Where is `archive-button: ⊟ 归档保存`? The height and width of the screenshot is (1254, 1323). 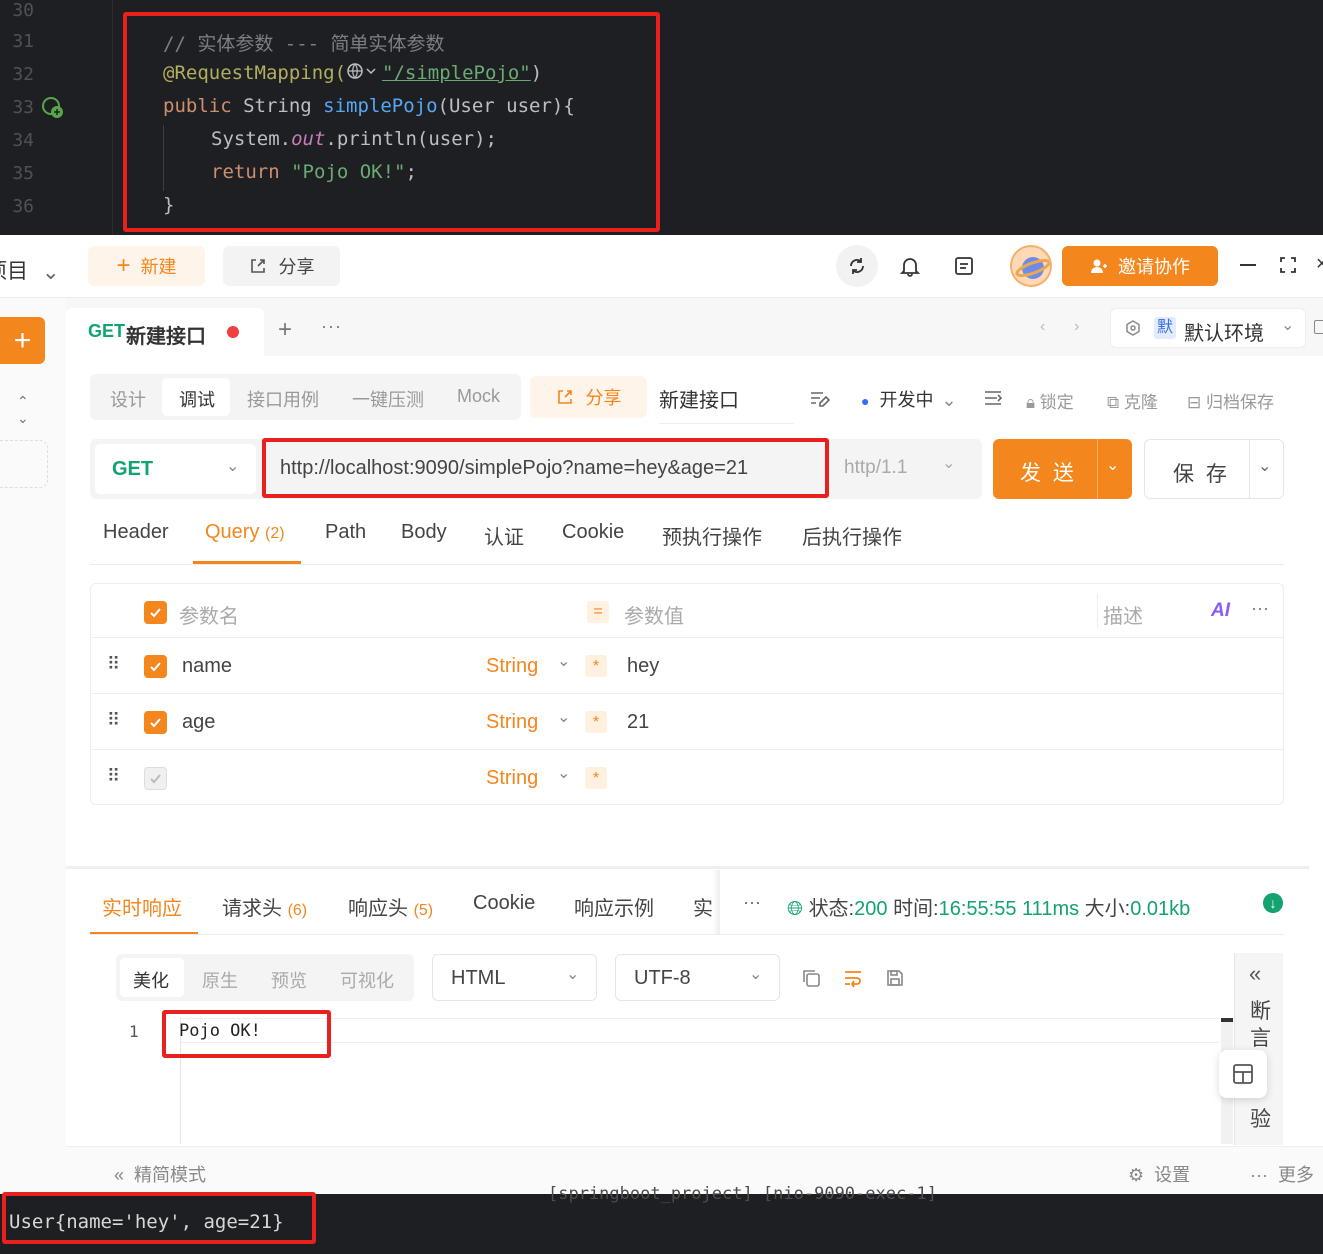
archive-button: ⊟ 归档保存 is located at coordinates (1230, 400).